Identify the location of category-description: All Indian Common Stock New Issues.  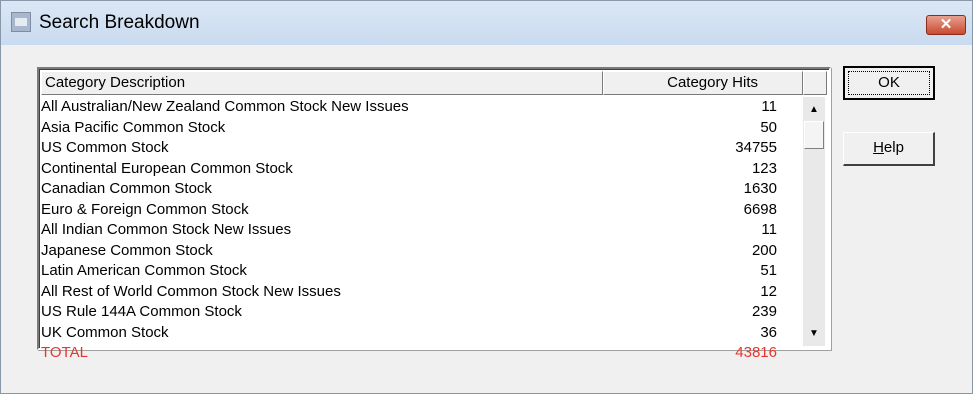
(166, 229).